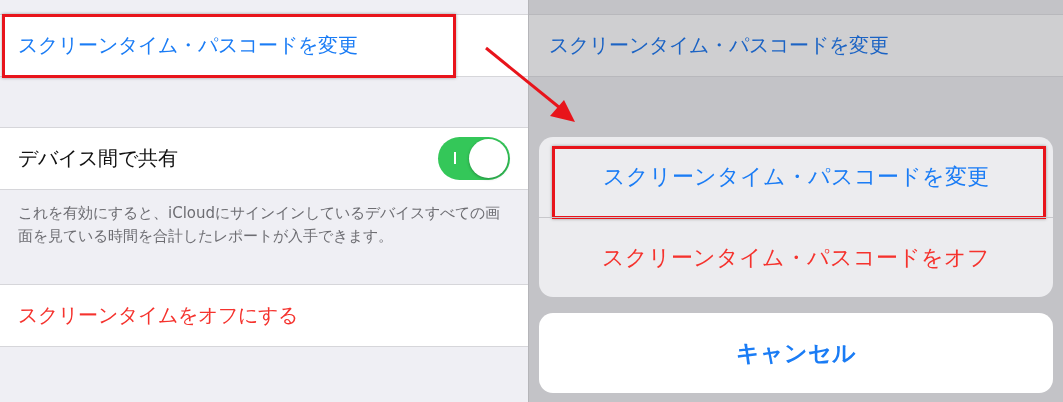  What do you see at coordinates (474, 158) in the screenshot?
I see `share-toggle` at bounding box center [474, 158].